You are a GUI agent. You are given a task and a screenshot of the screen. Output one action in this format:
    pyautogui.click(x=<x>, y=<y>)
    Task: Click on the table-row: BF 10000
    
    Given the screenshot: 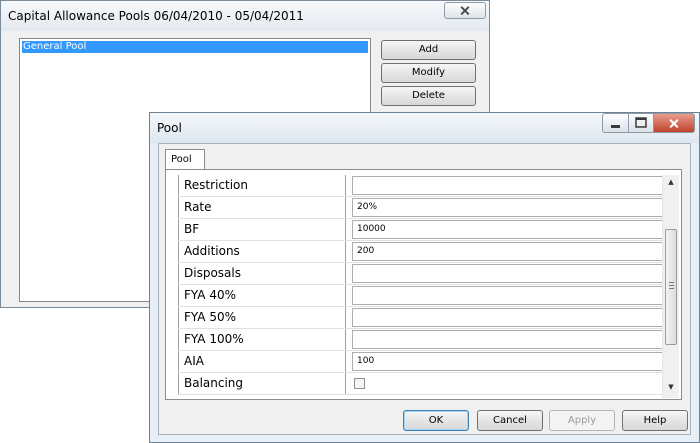 What is the action you would take?
    pyautogui.click(x=420, y=230)
    